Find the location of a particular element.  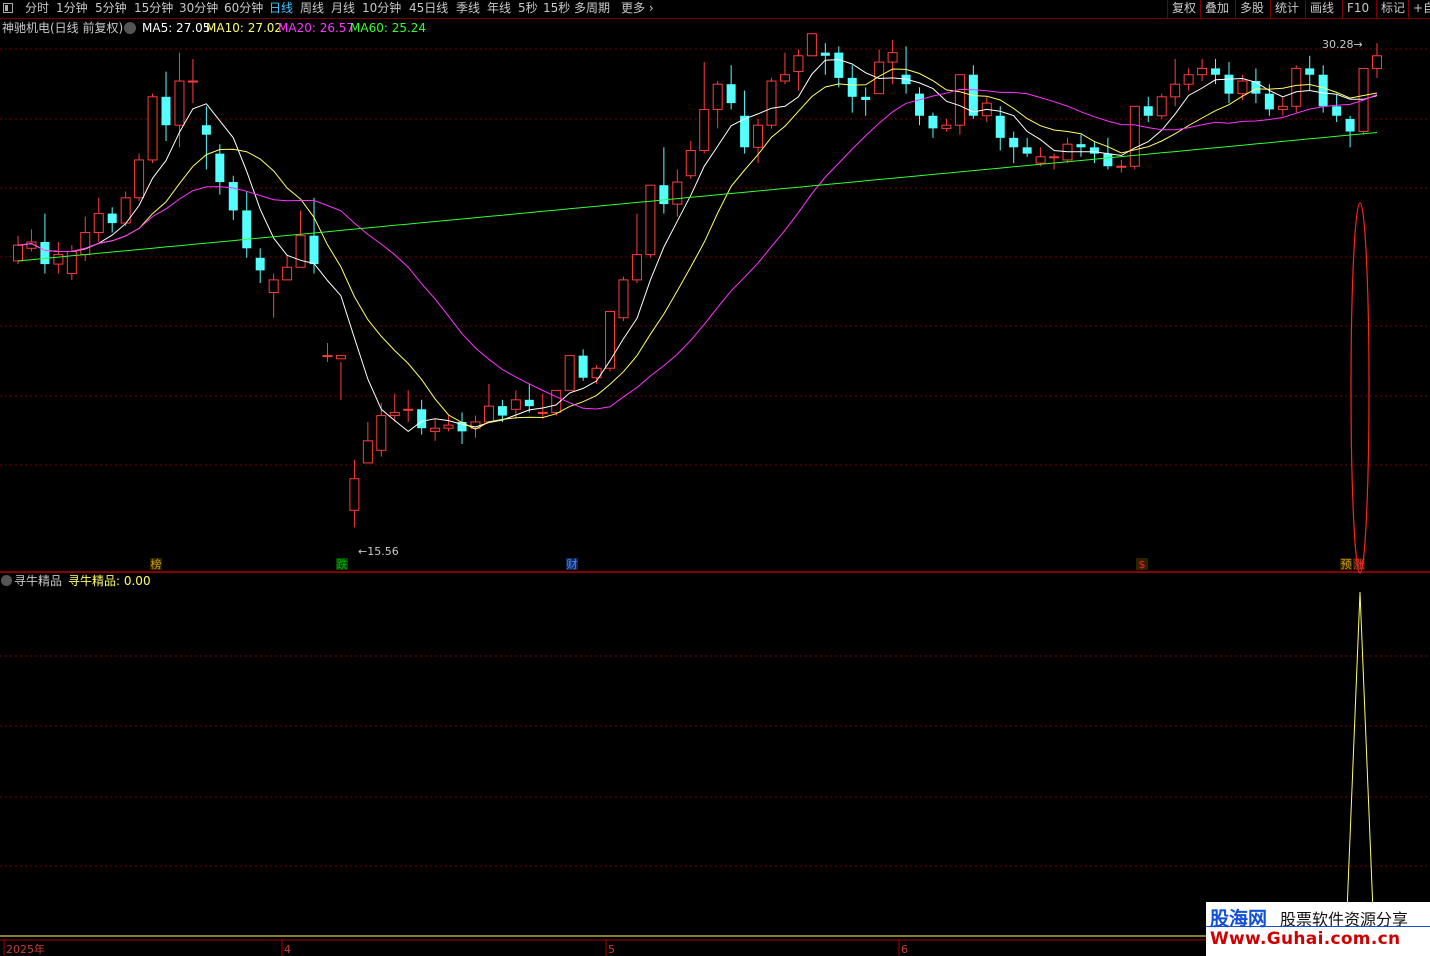

ma60-line is located at coordinates (697, 197).